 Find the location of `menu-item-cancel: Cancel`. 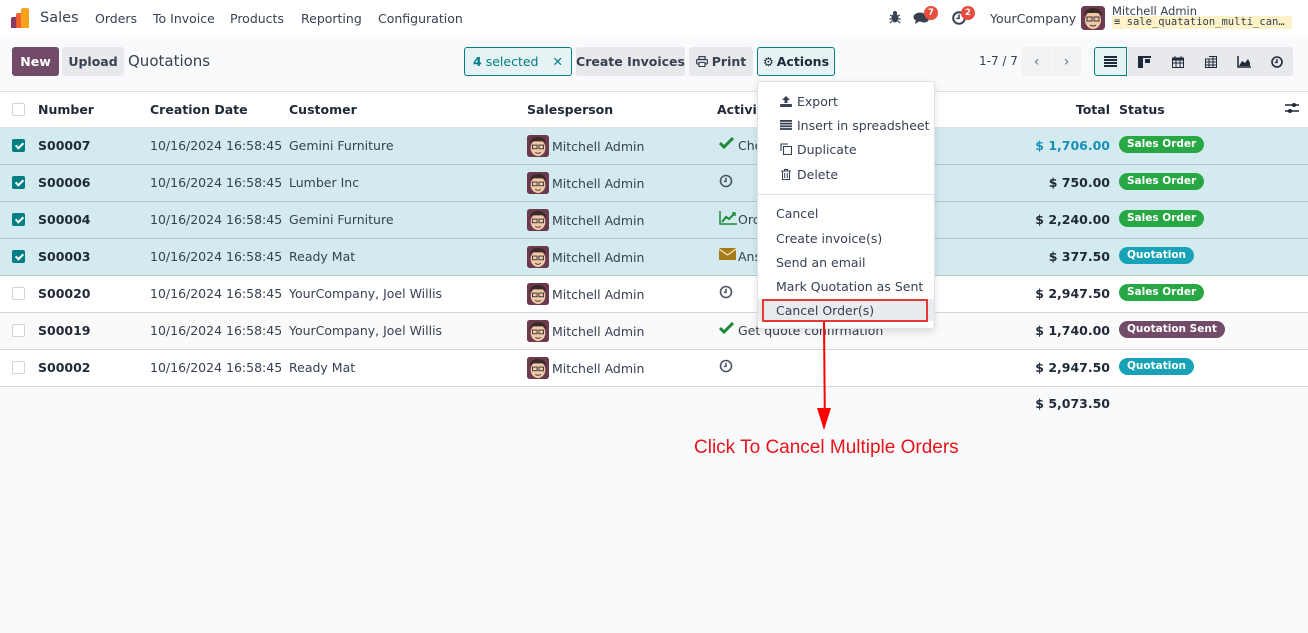

menu-item-cancel: Cancel is located at coordinates (846, 213).